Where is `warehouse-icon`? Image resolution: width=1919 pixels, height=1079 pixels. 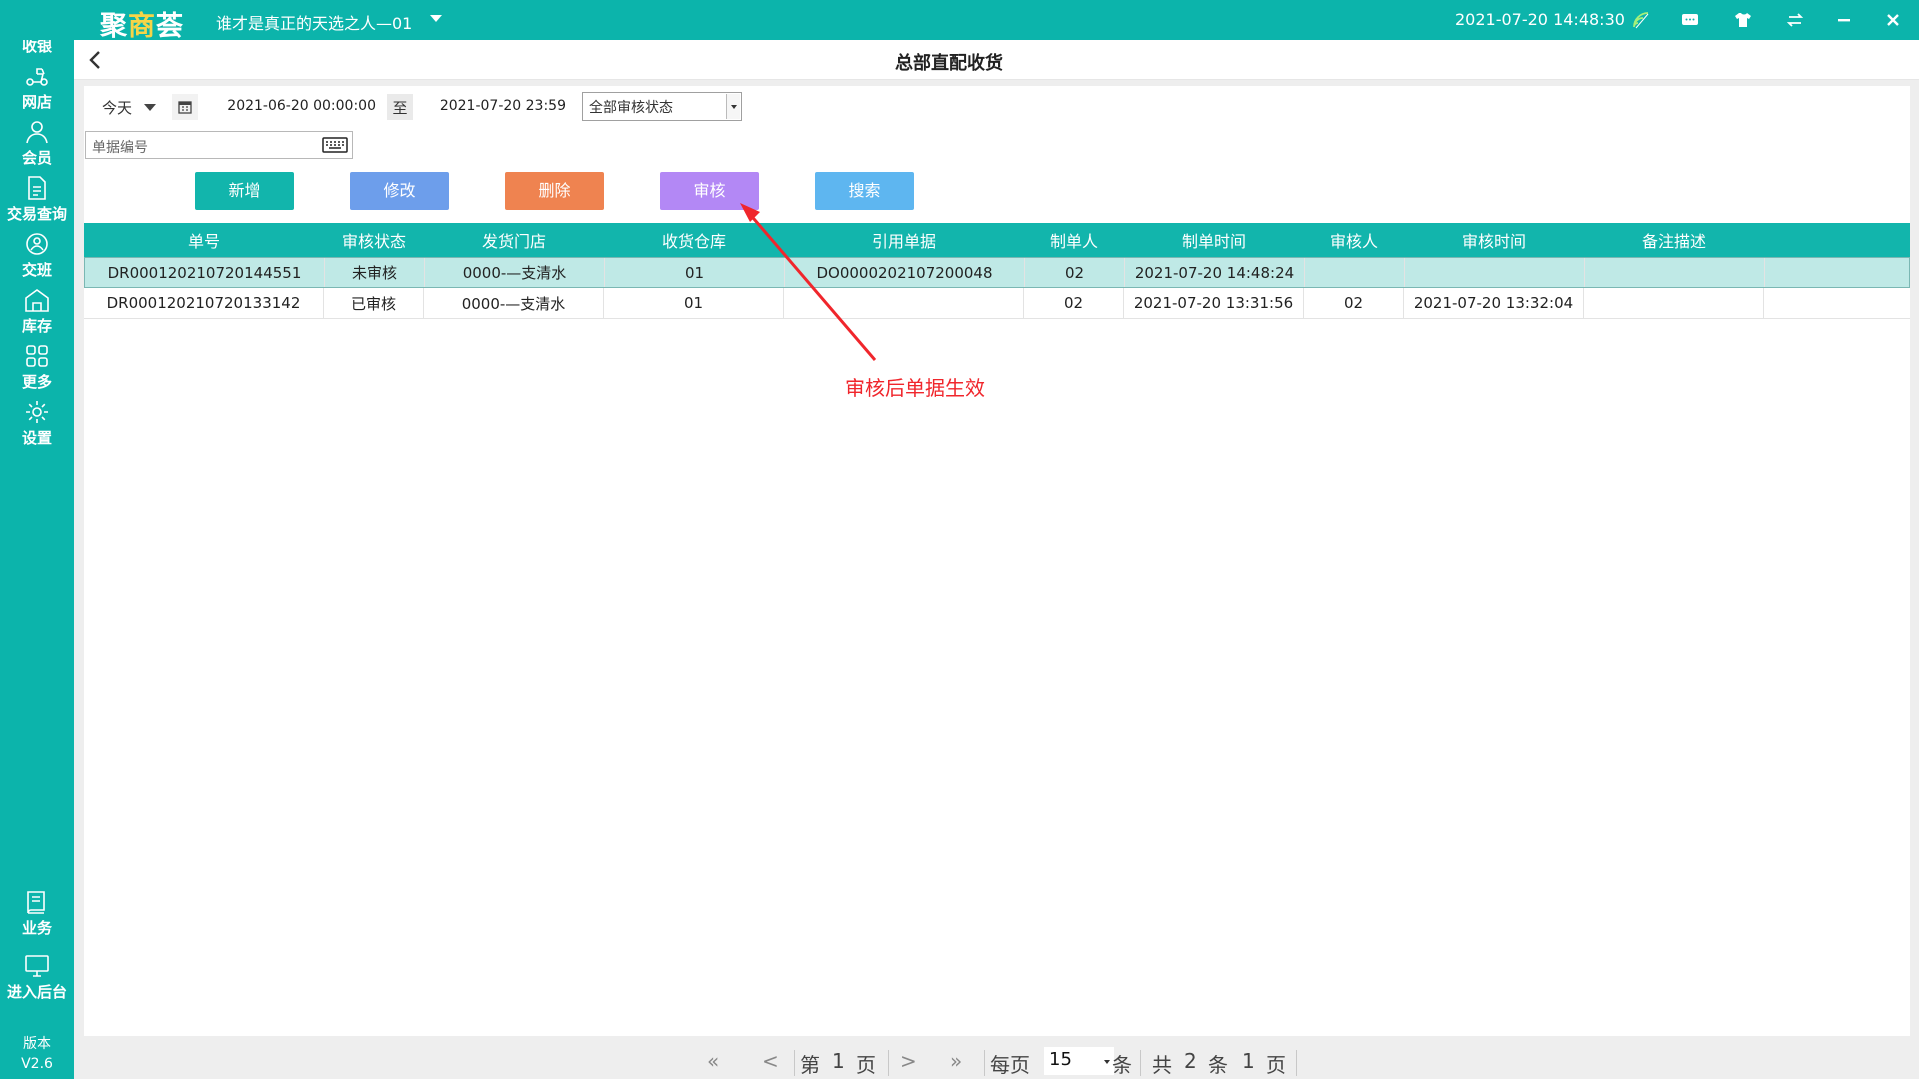
warehouse-icon is located at coordinates (37, 300).